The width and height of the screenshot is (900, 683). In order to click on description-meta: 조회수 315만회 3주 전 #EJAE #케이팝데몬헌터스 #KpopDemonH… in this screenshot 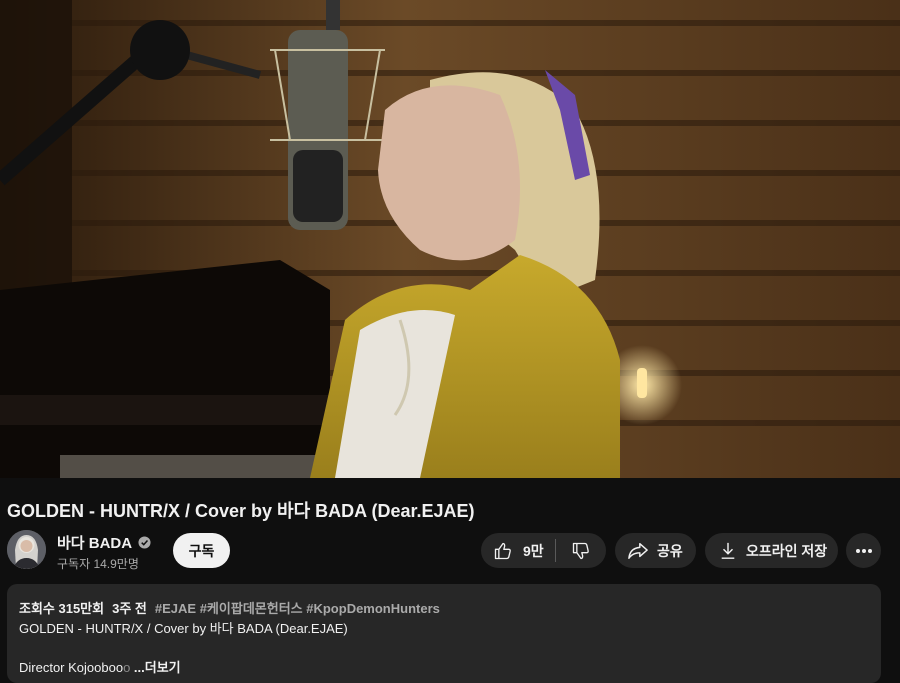, I will do `click(229, 607)`.